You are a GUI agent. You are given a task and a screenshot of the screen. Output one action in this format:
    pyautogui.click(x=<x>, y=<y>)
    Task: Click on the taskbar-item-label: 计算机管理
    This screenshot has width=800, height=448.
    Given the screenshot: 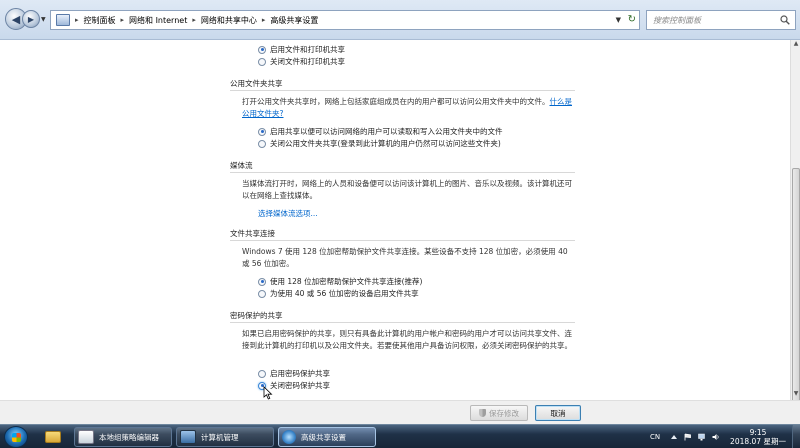 What is the action you would take?
    pyautogui.click(x=220, y=437)
    